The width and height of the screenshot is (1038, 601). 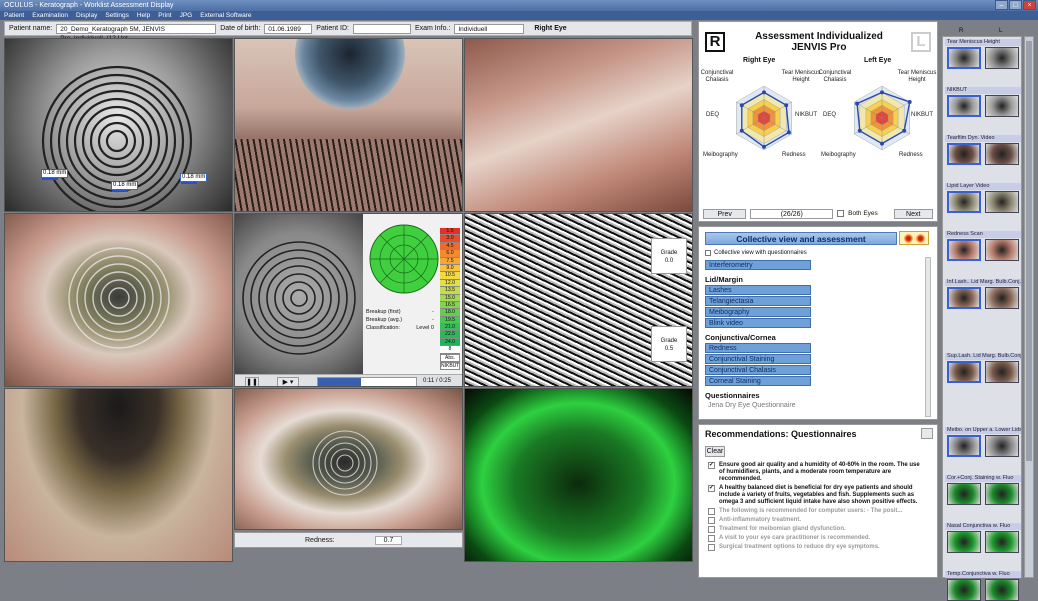 I want to click on collective-item: Conjunctival Chalasis, so click(x=758, y=370).